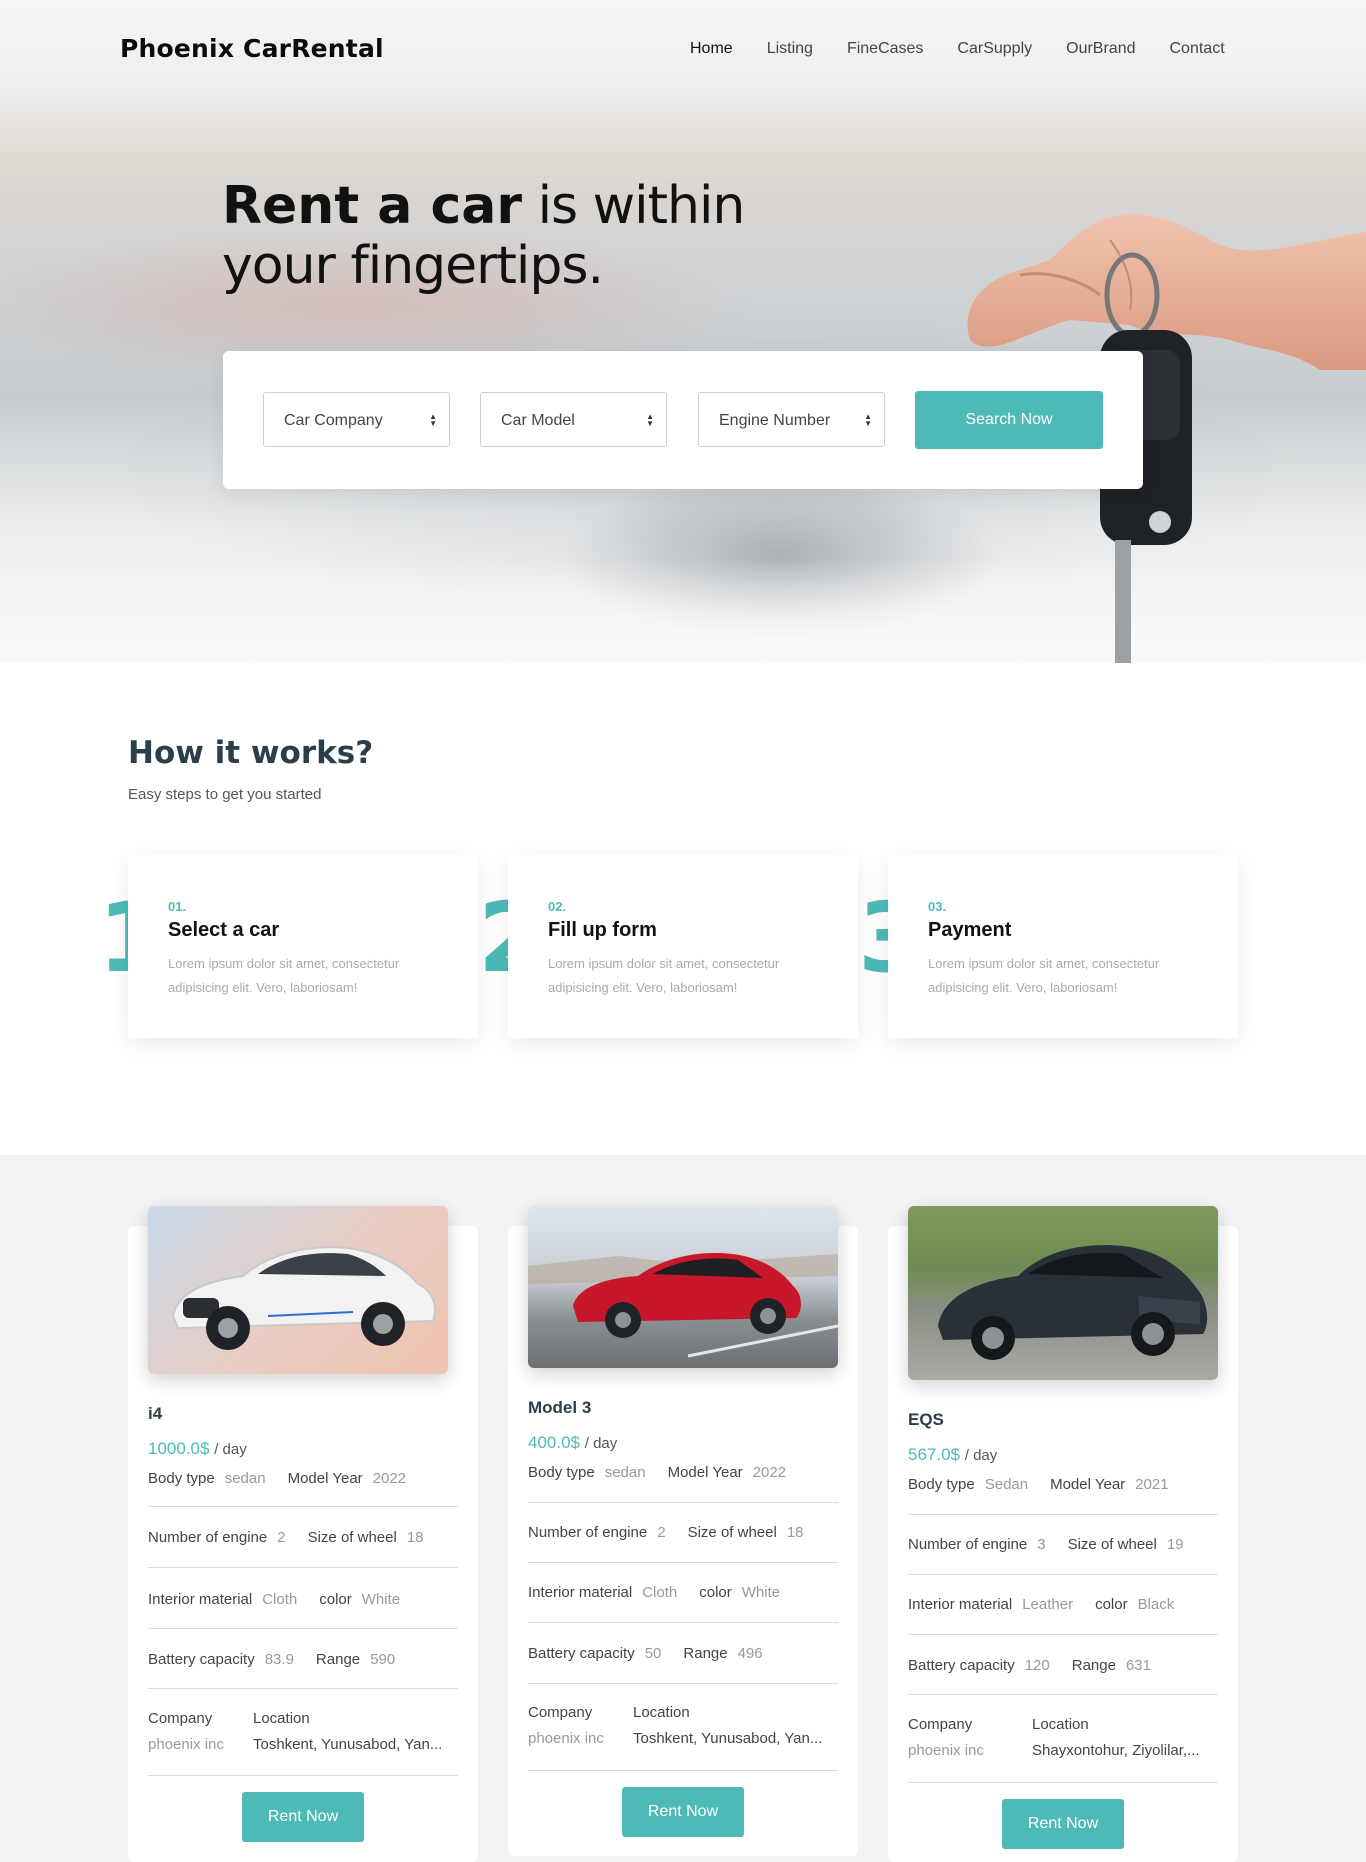  I want to click on spec-label: Battery capacity, so click(961, 1665).